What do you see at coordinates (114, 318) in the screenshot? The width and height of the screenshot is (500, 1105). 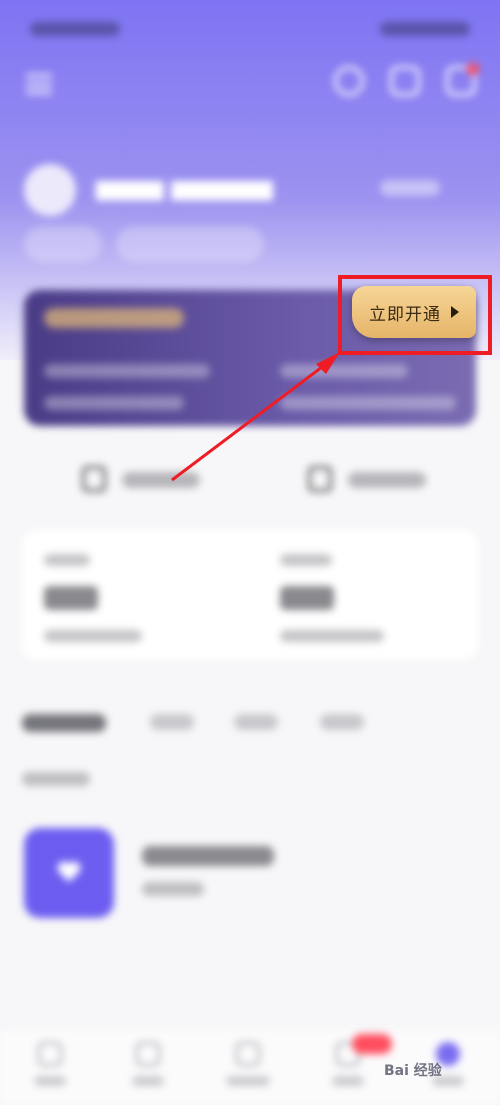 I see `vip-title` at bounding box center [114, 318].